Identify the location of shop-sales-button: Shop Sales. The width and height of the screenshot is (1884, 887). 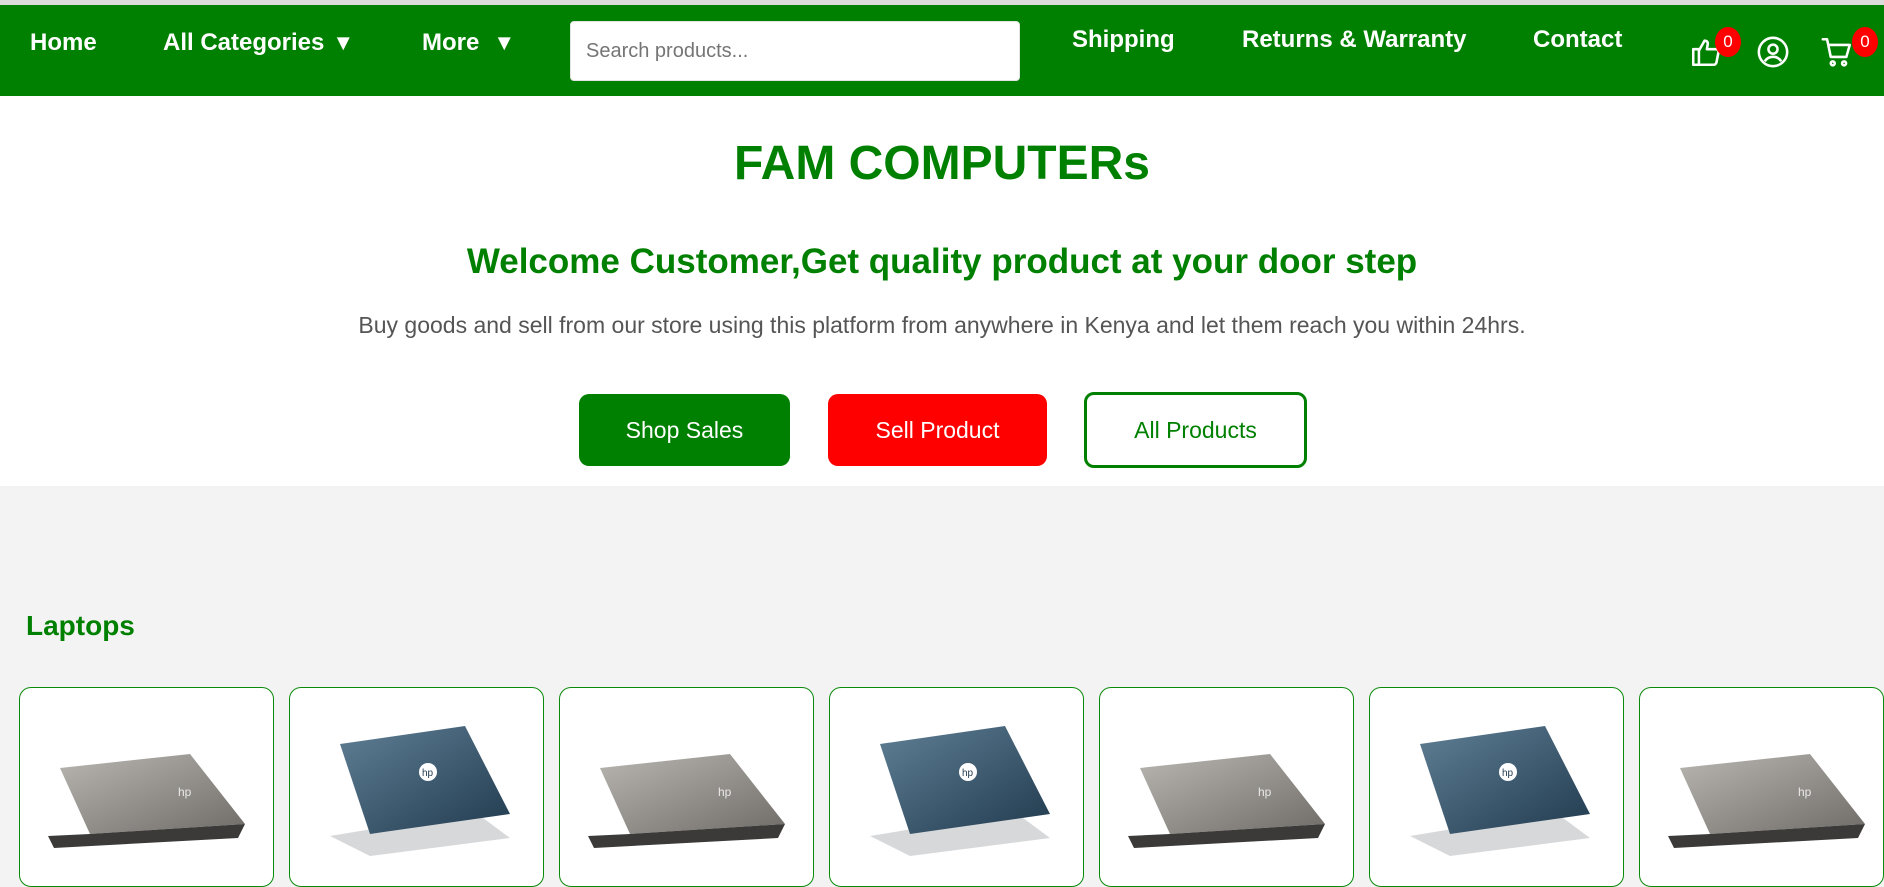
(684, 430).